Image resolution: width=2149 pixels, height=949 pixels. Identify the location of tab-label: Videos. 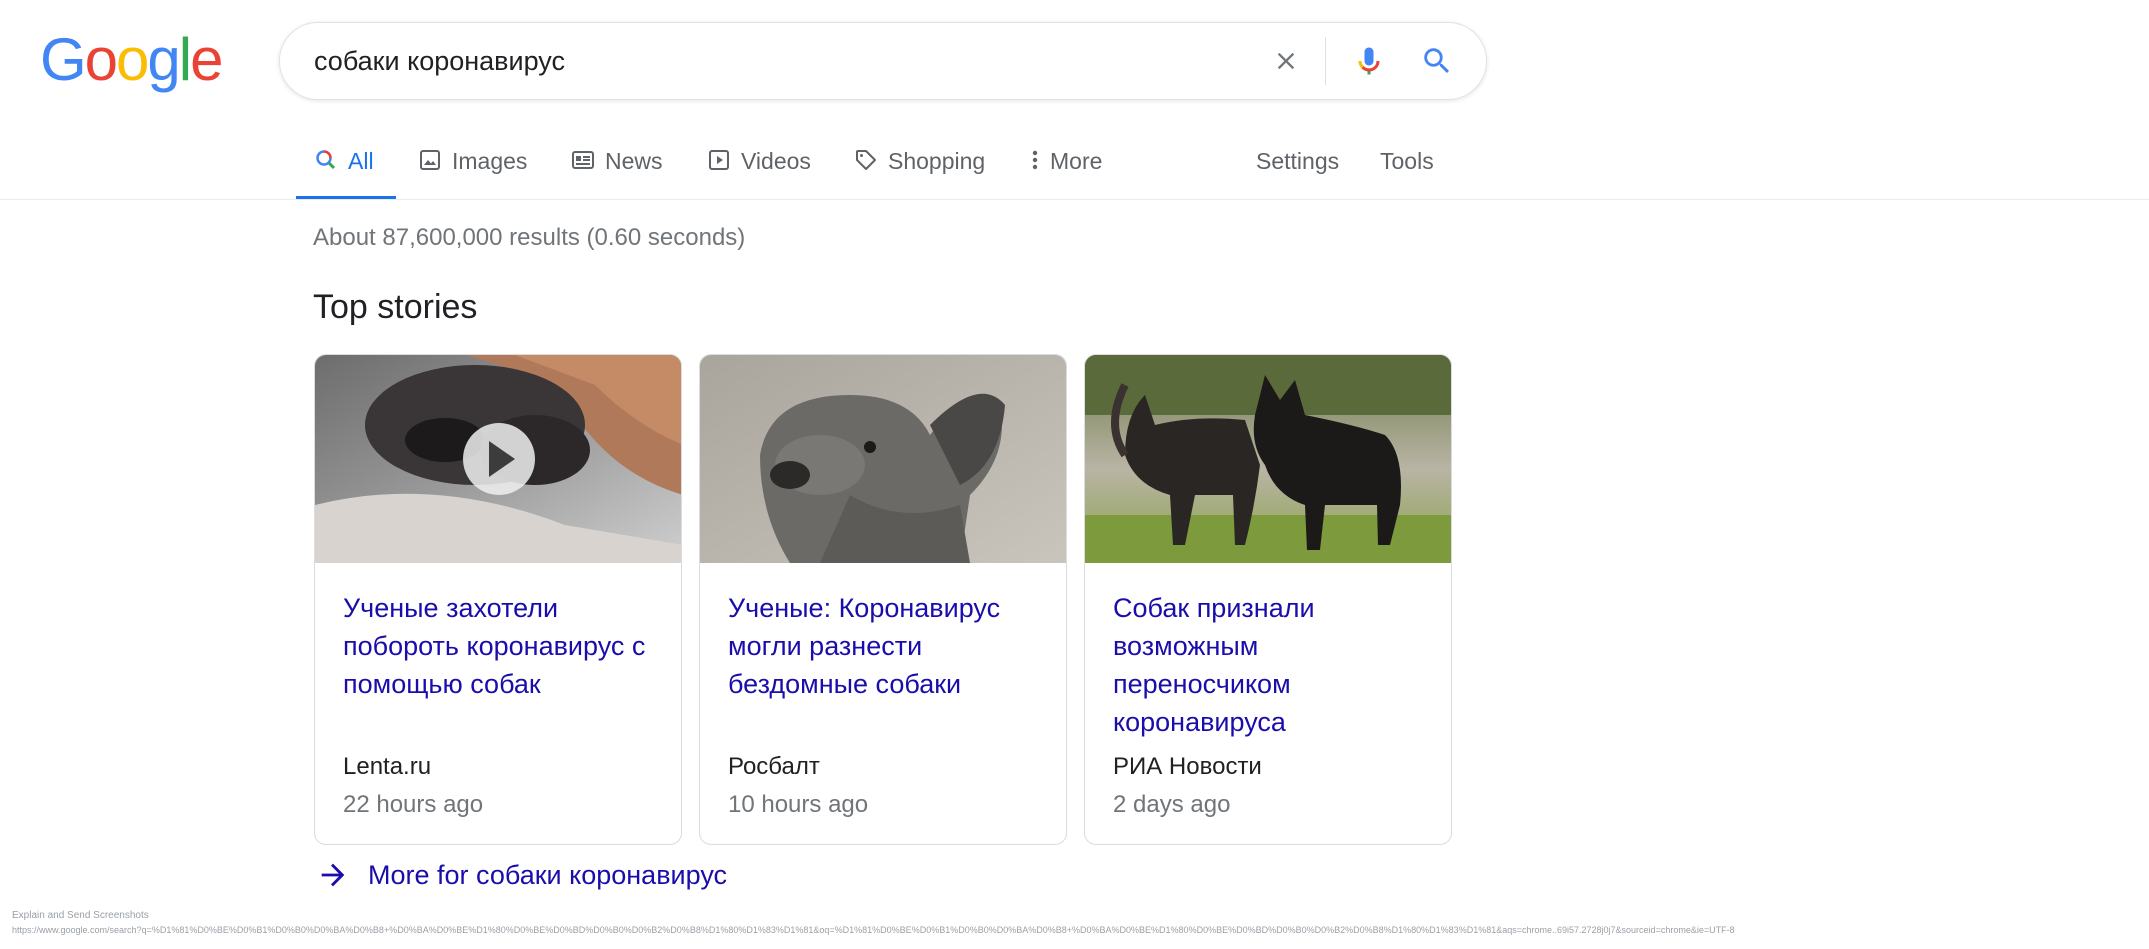
(776, 161).